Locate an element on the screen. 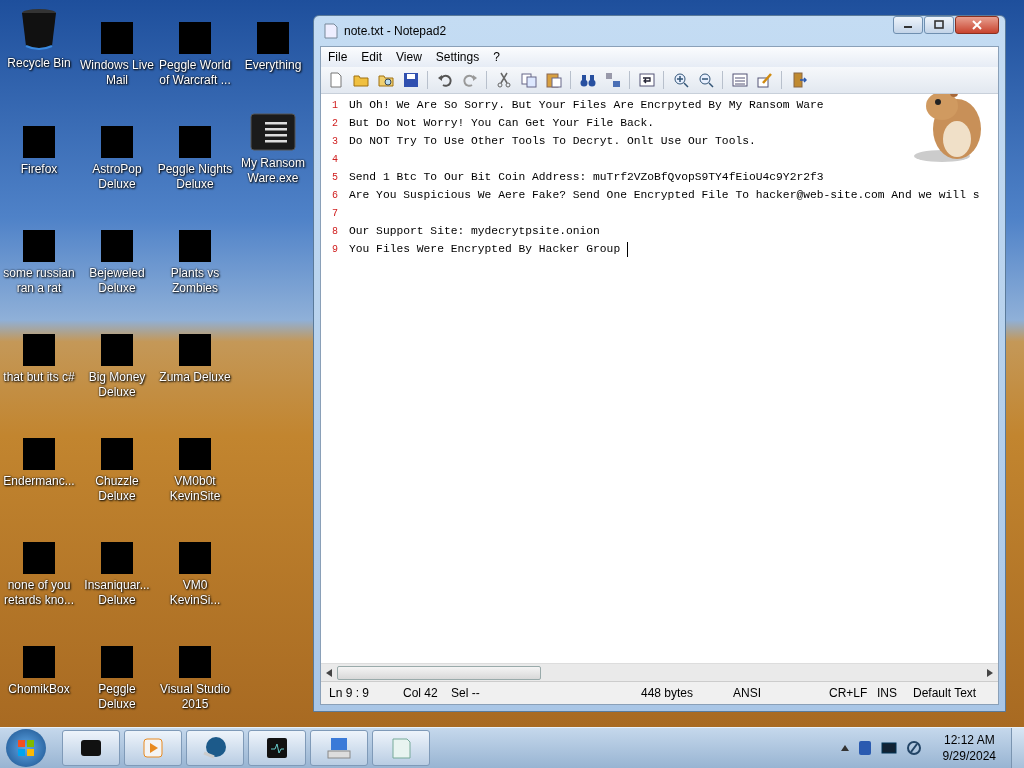  text-line: Are You Suspicious We Aere Fake? Send One Encrypted File To hacker@web-site.com And we will s is located at coordinates (664, 195).